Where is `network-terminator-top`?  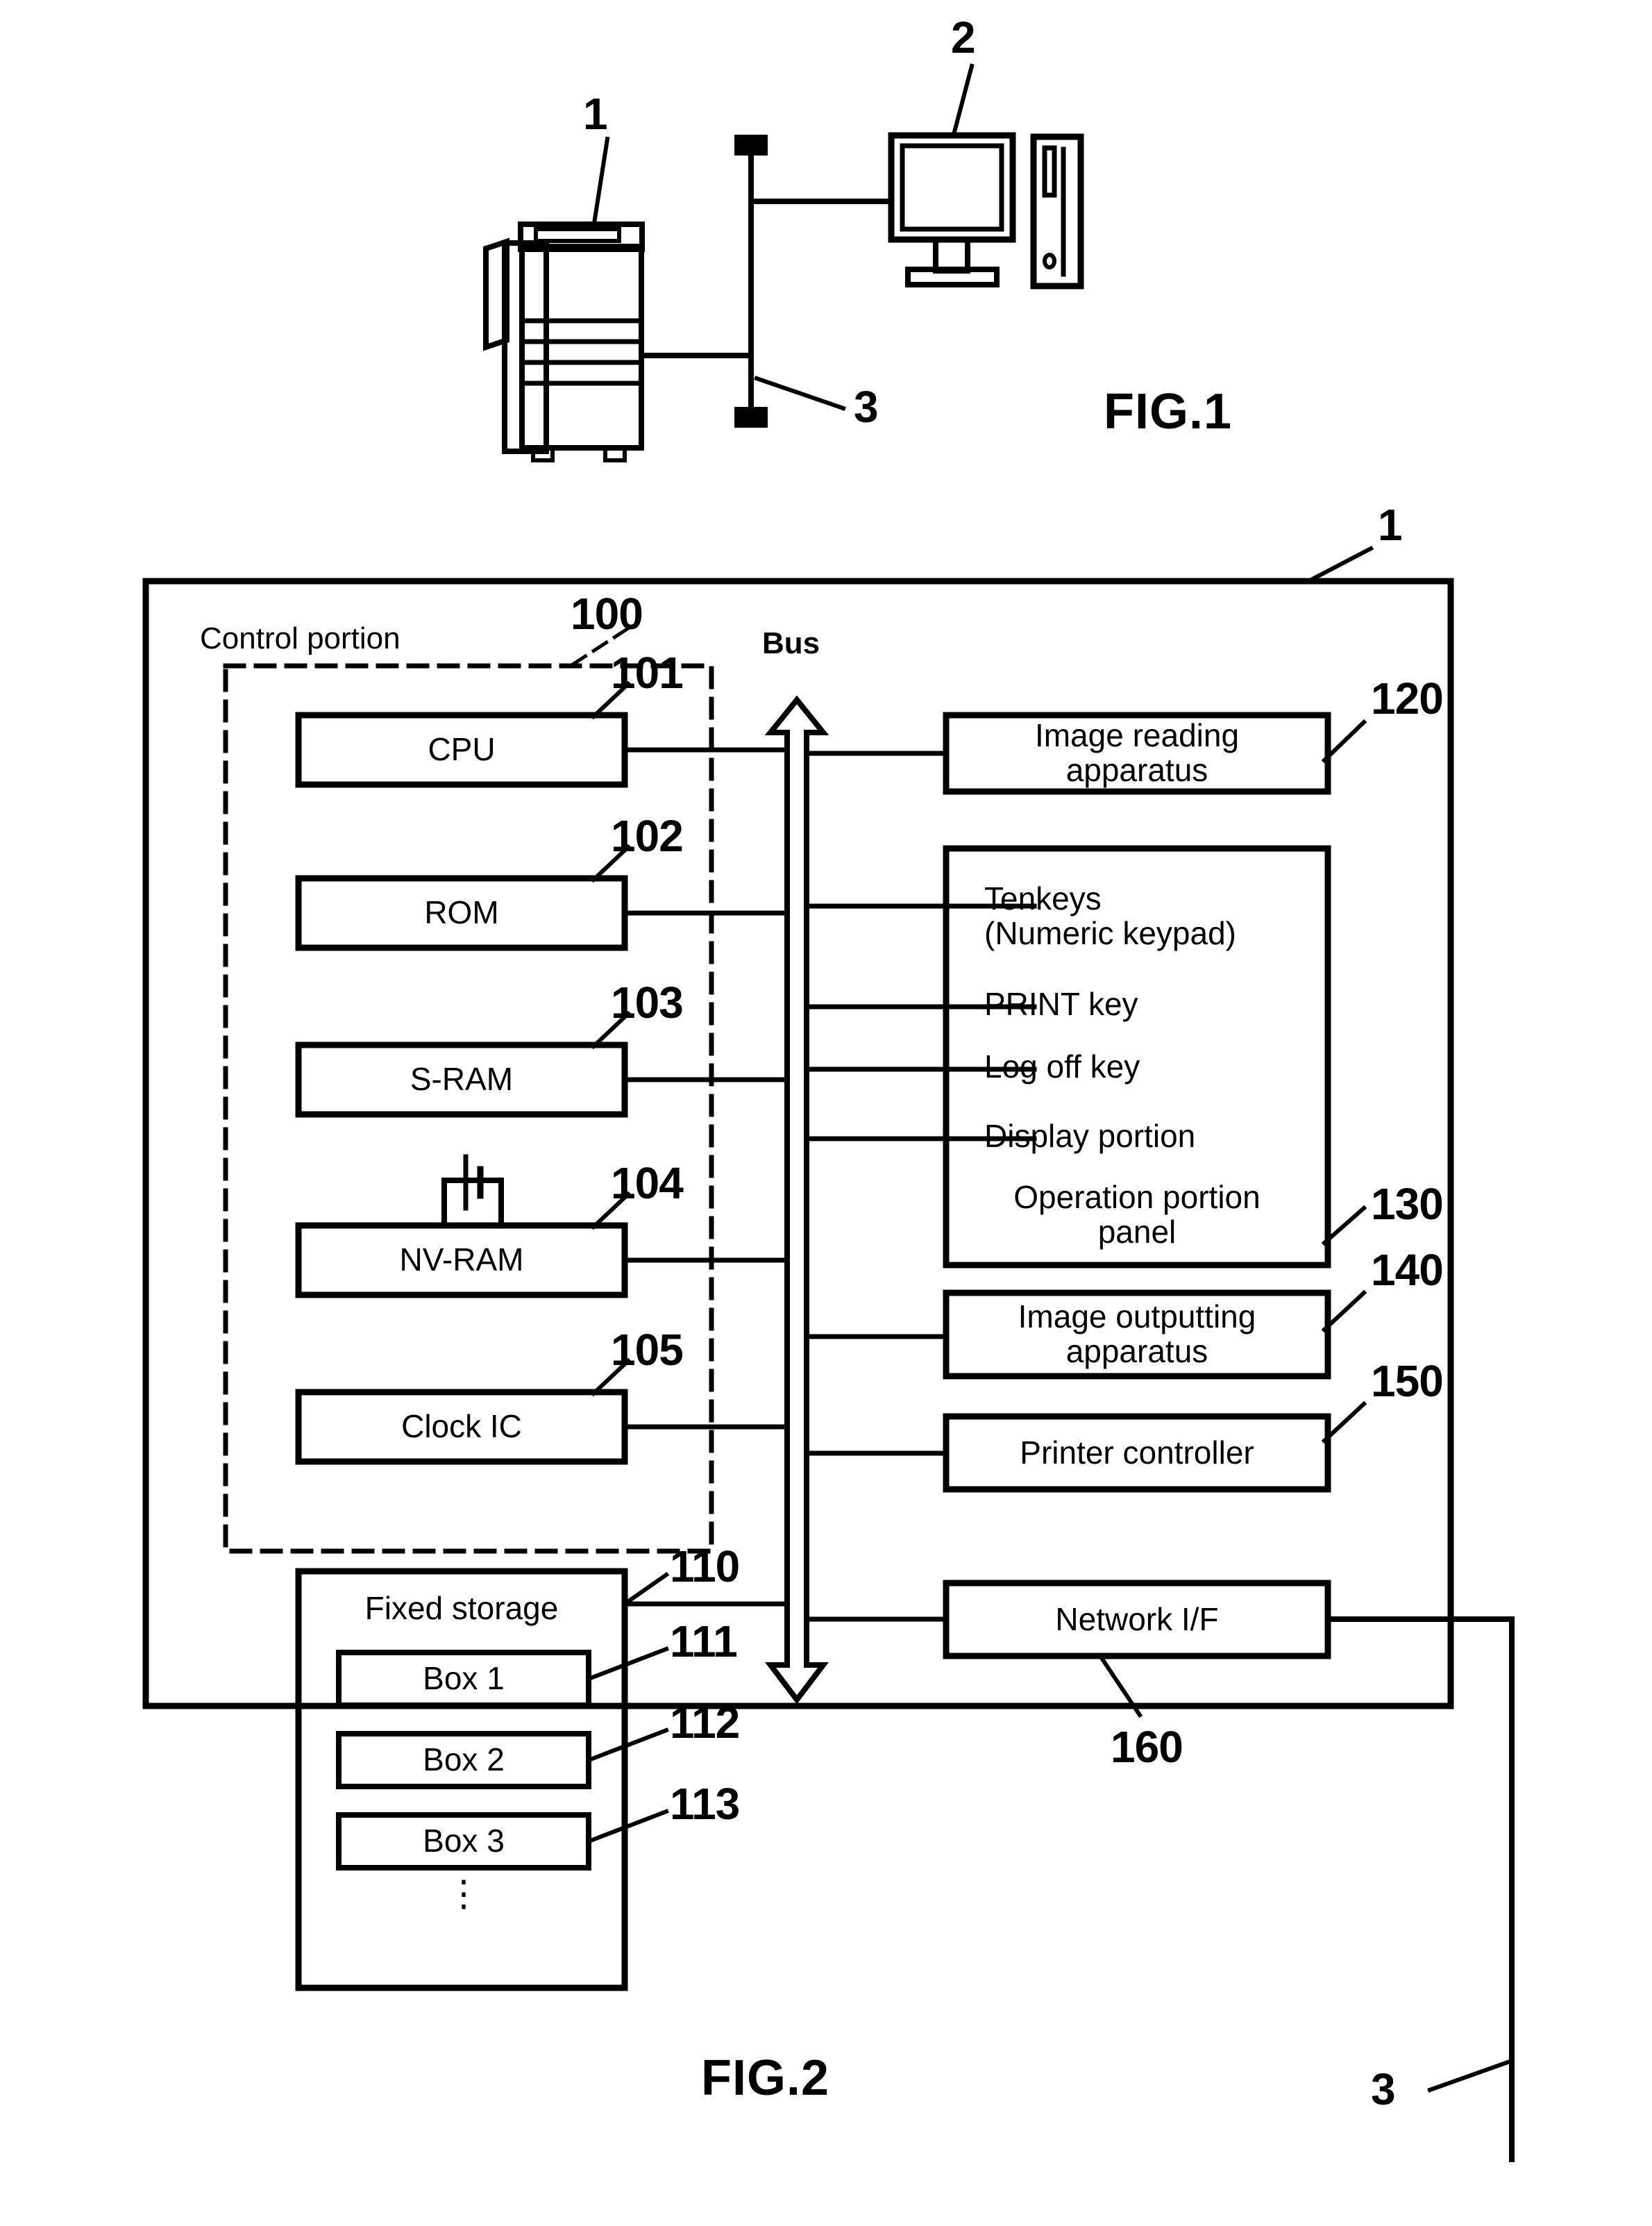
network-terminator-top is located at coordinates (751, 145).